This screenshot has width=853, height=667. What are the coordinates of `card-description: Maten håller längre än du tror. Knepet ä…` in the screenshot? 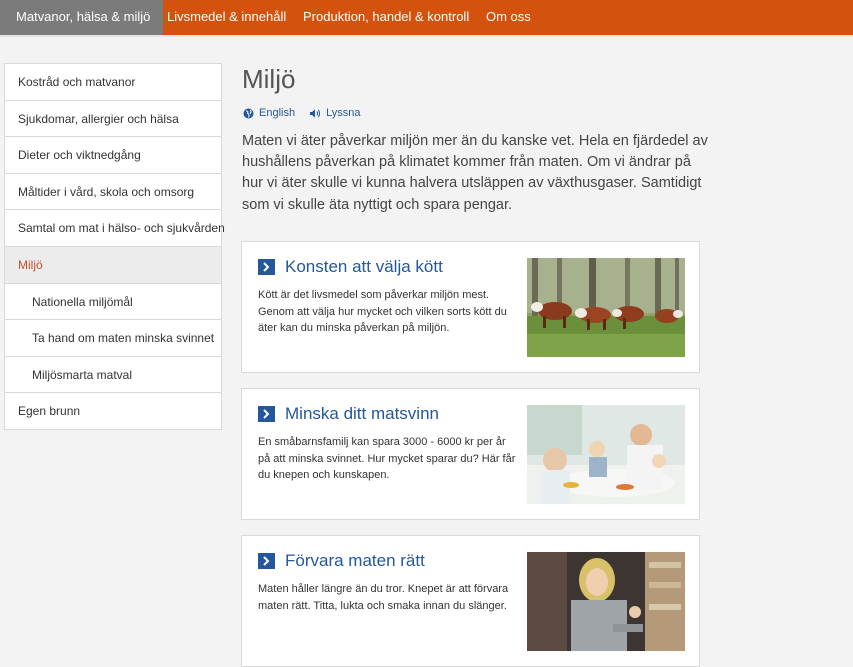 It's located at (383, 597).